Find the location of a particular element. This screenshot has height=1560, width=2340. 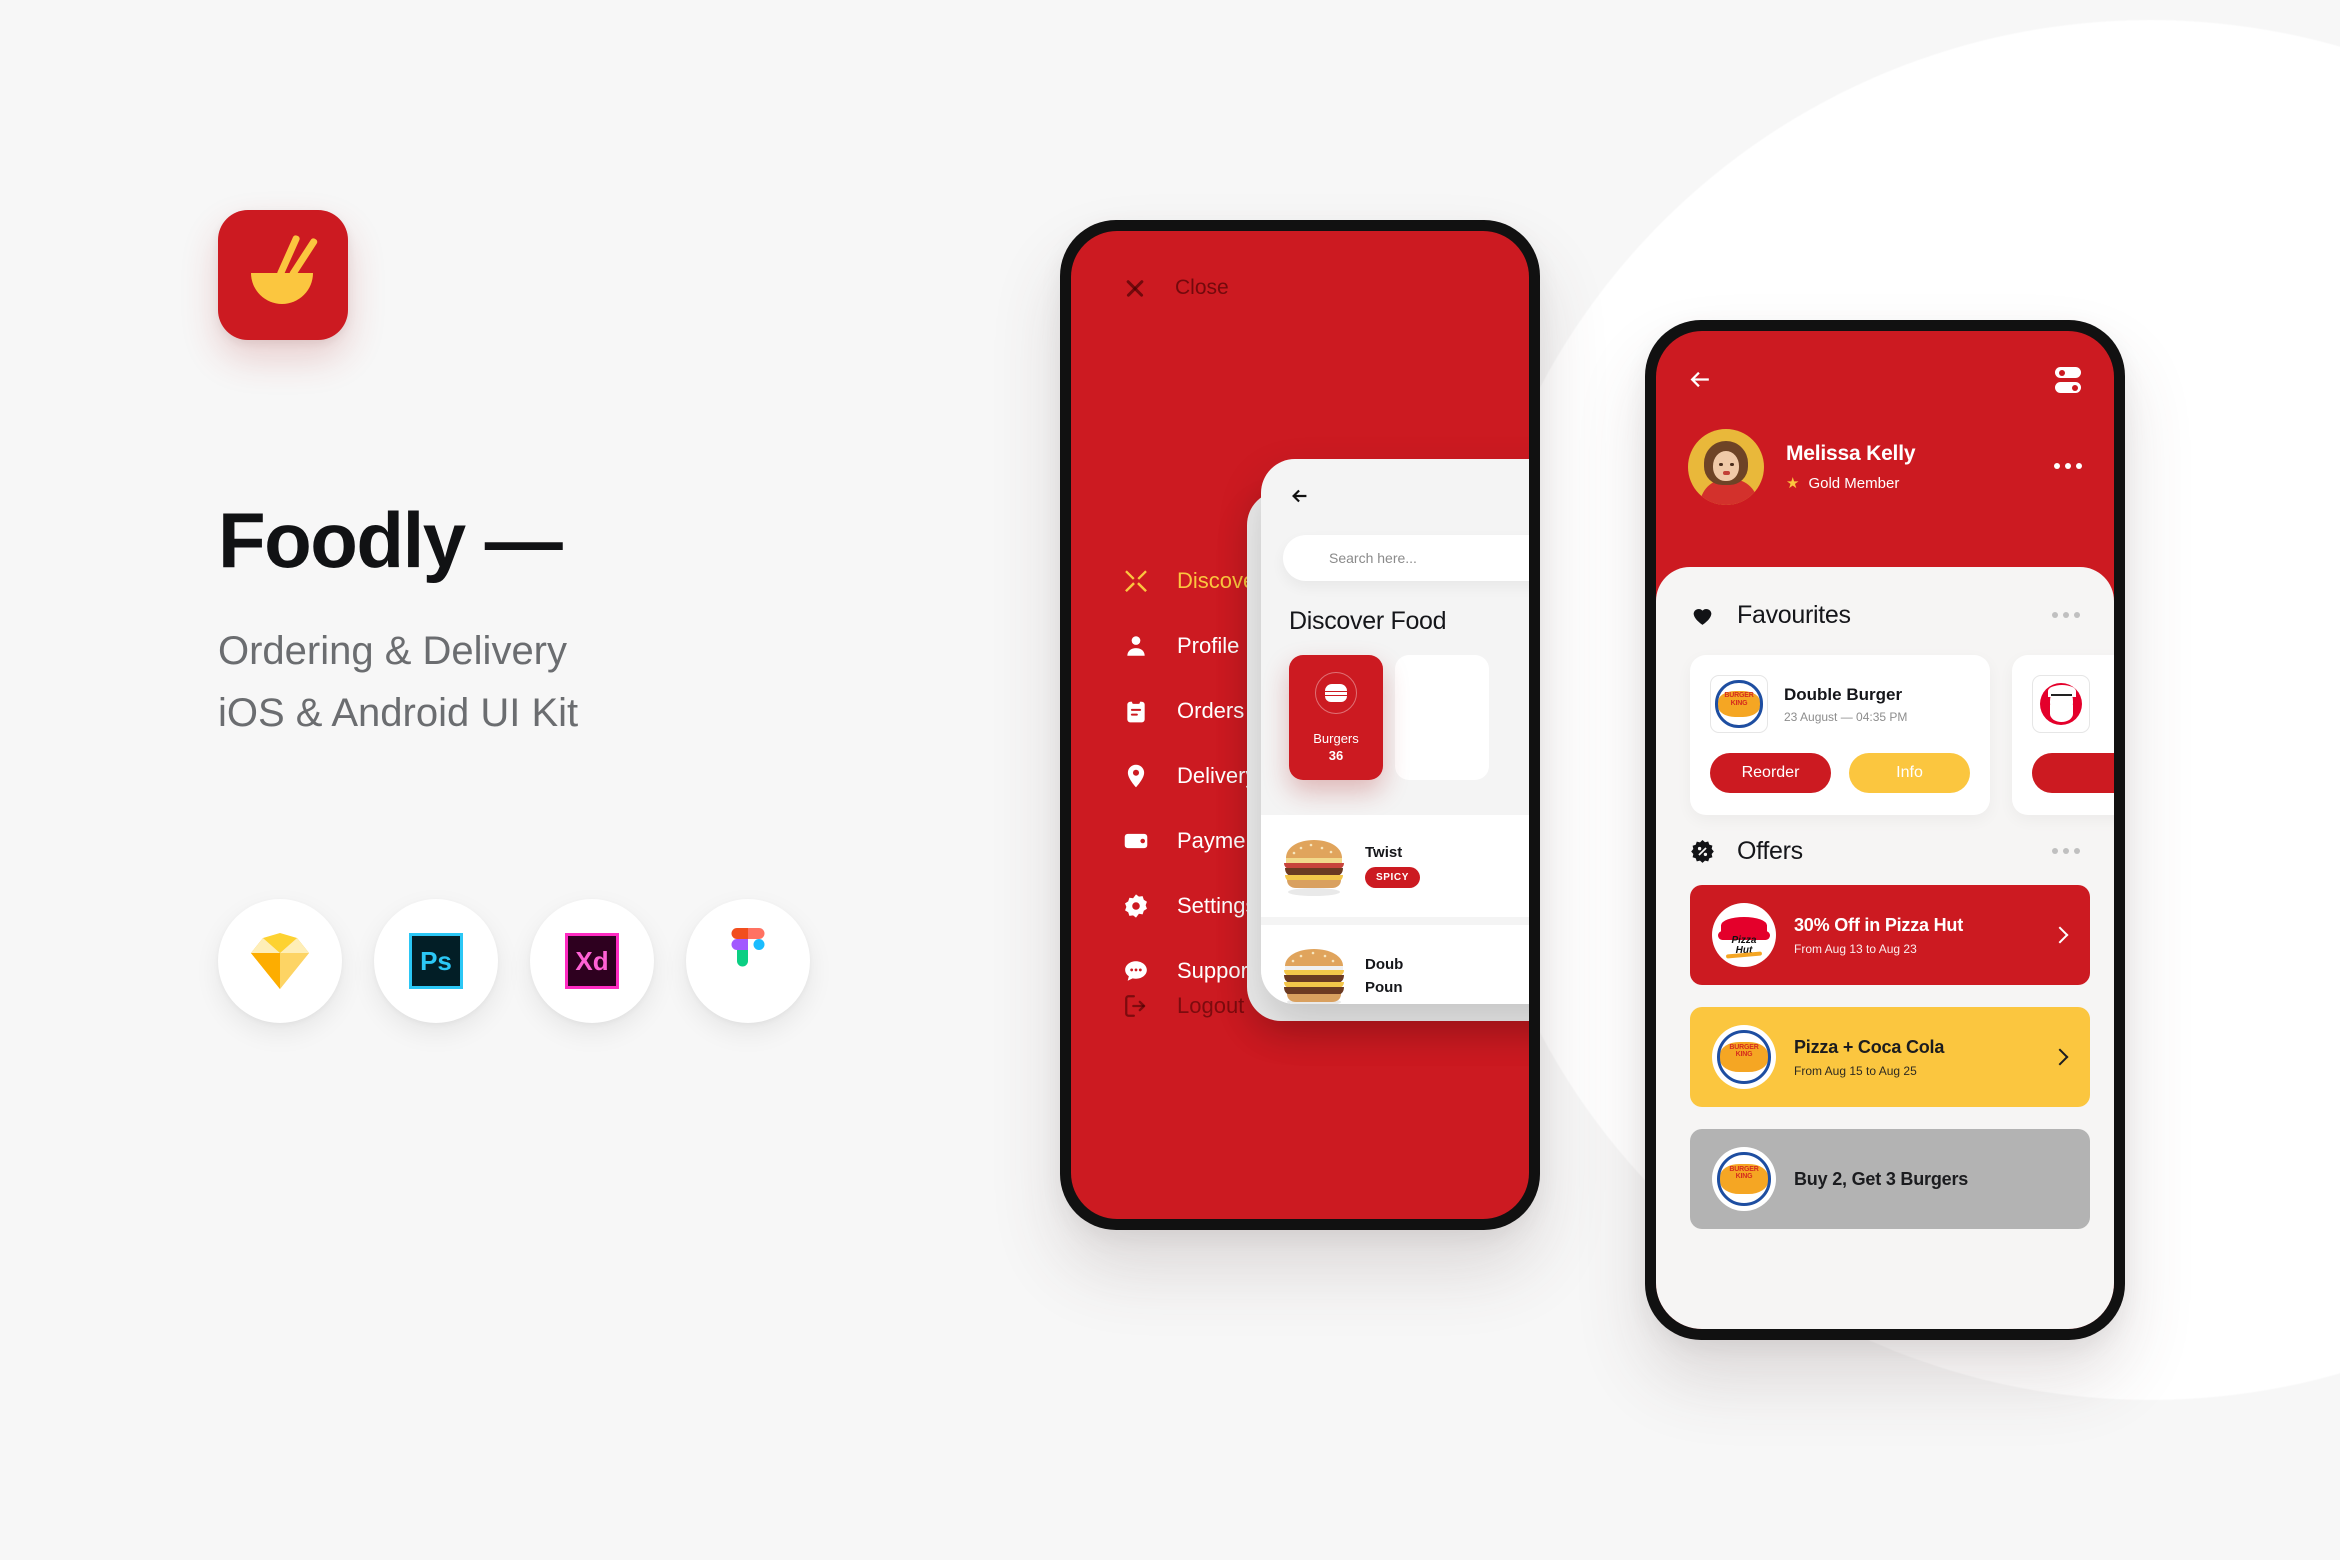

favourites-overflow-menu is located at coordinates (2066, 615).